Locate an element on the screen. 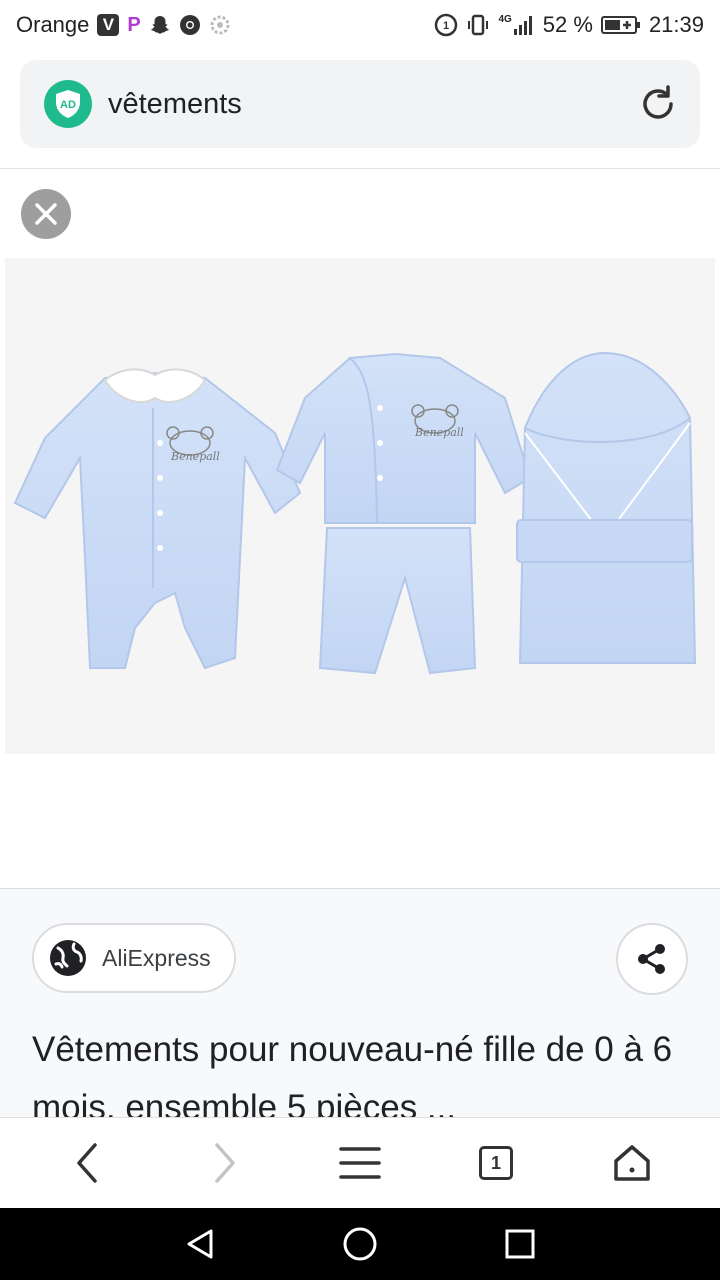 The image size is (720, 1280). battery-percent: 52 % is located at coordinates (567, 24).